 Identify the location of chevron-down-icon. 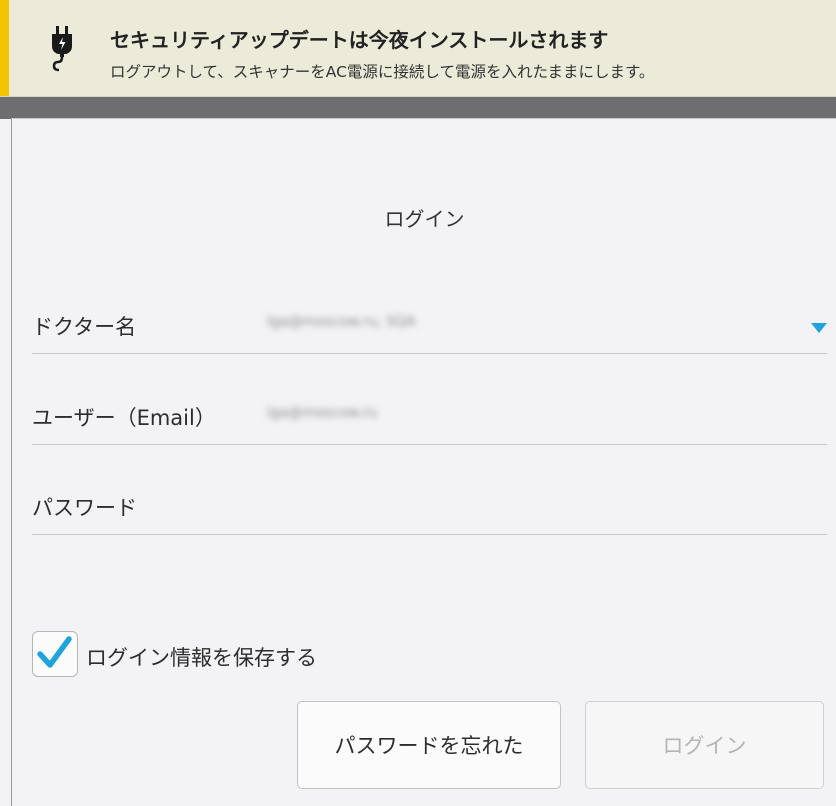
(819, 328).